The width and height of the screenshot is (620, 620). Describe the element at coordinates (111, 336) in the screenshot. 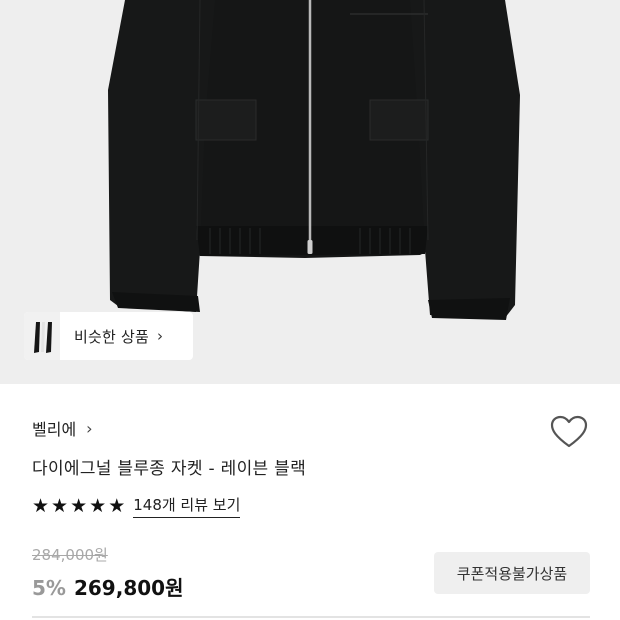

I see `similar-products-label: 비슷한 상품` at that location.